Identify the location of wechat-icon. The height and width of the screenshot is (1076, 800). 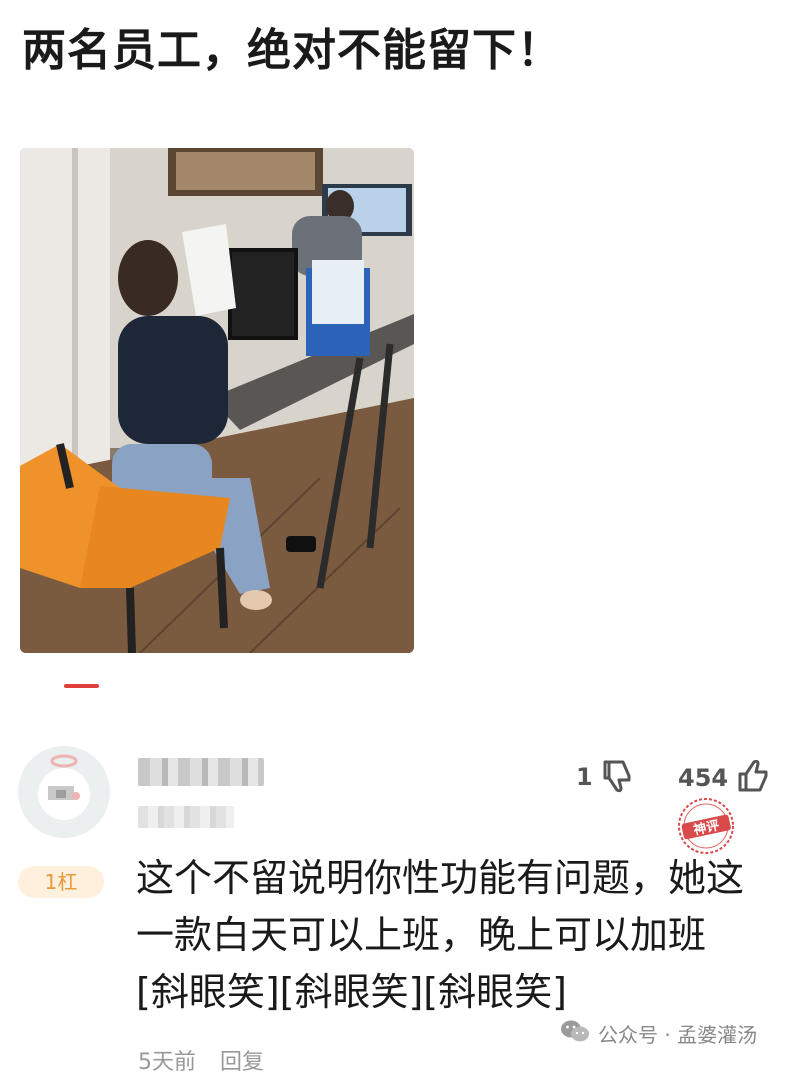
(575, 1033).